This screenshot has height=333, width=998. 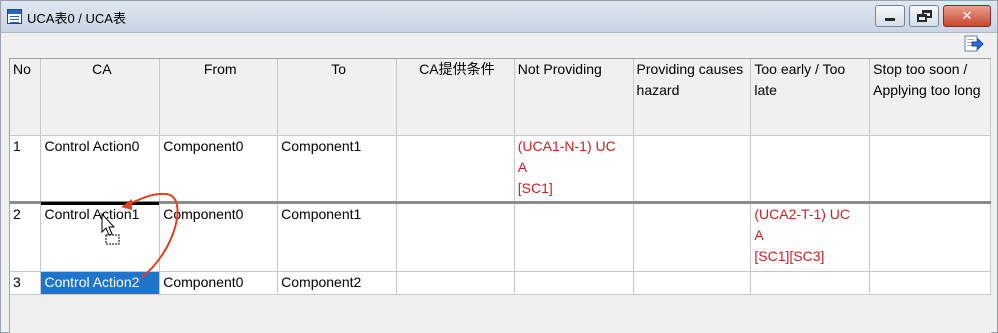 What do you see at coordinates (26, 236) in the screenshot?
I see `cell-no: 2` at bounding box center [26, 236].